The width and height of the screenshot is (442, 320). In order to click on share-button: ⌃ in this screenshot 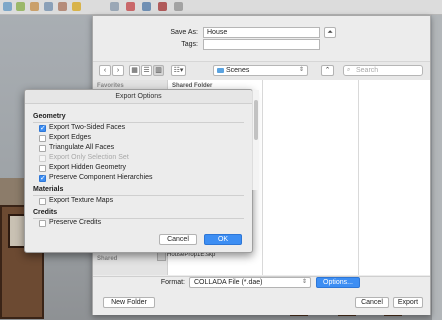, I will do `click(327, 70)`.